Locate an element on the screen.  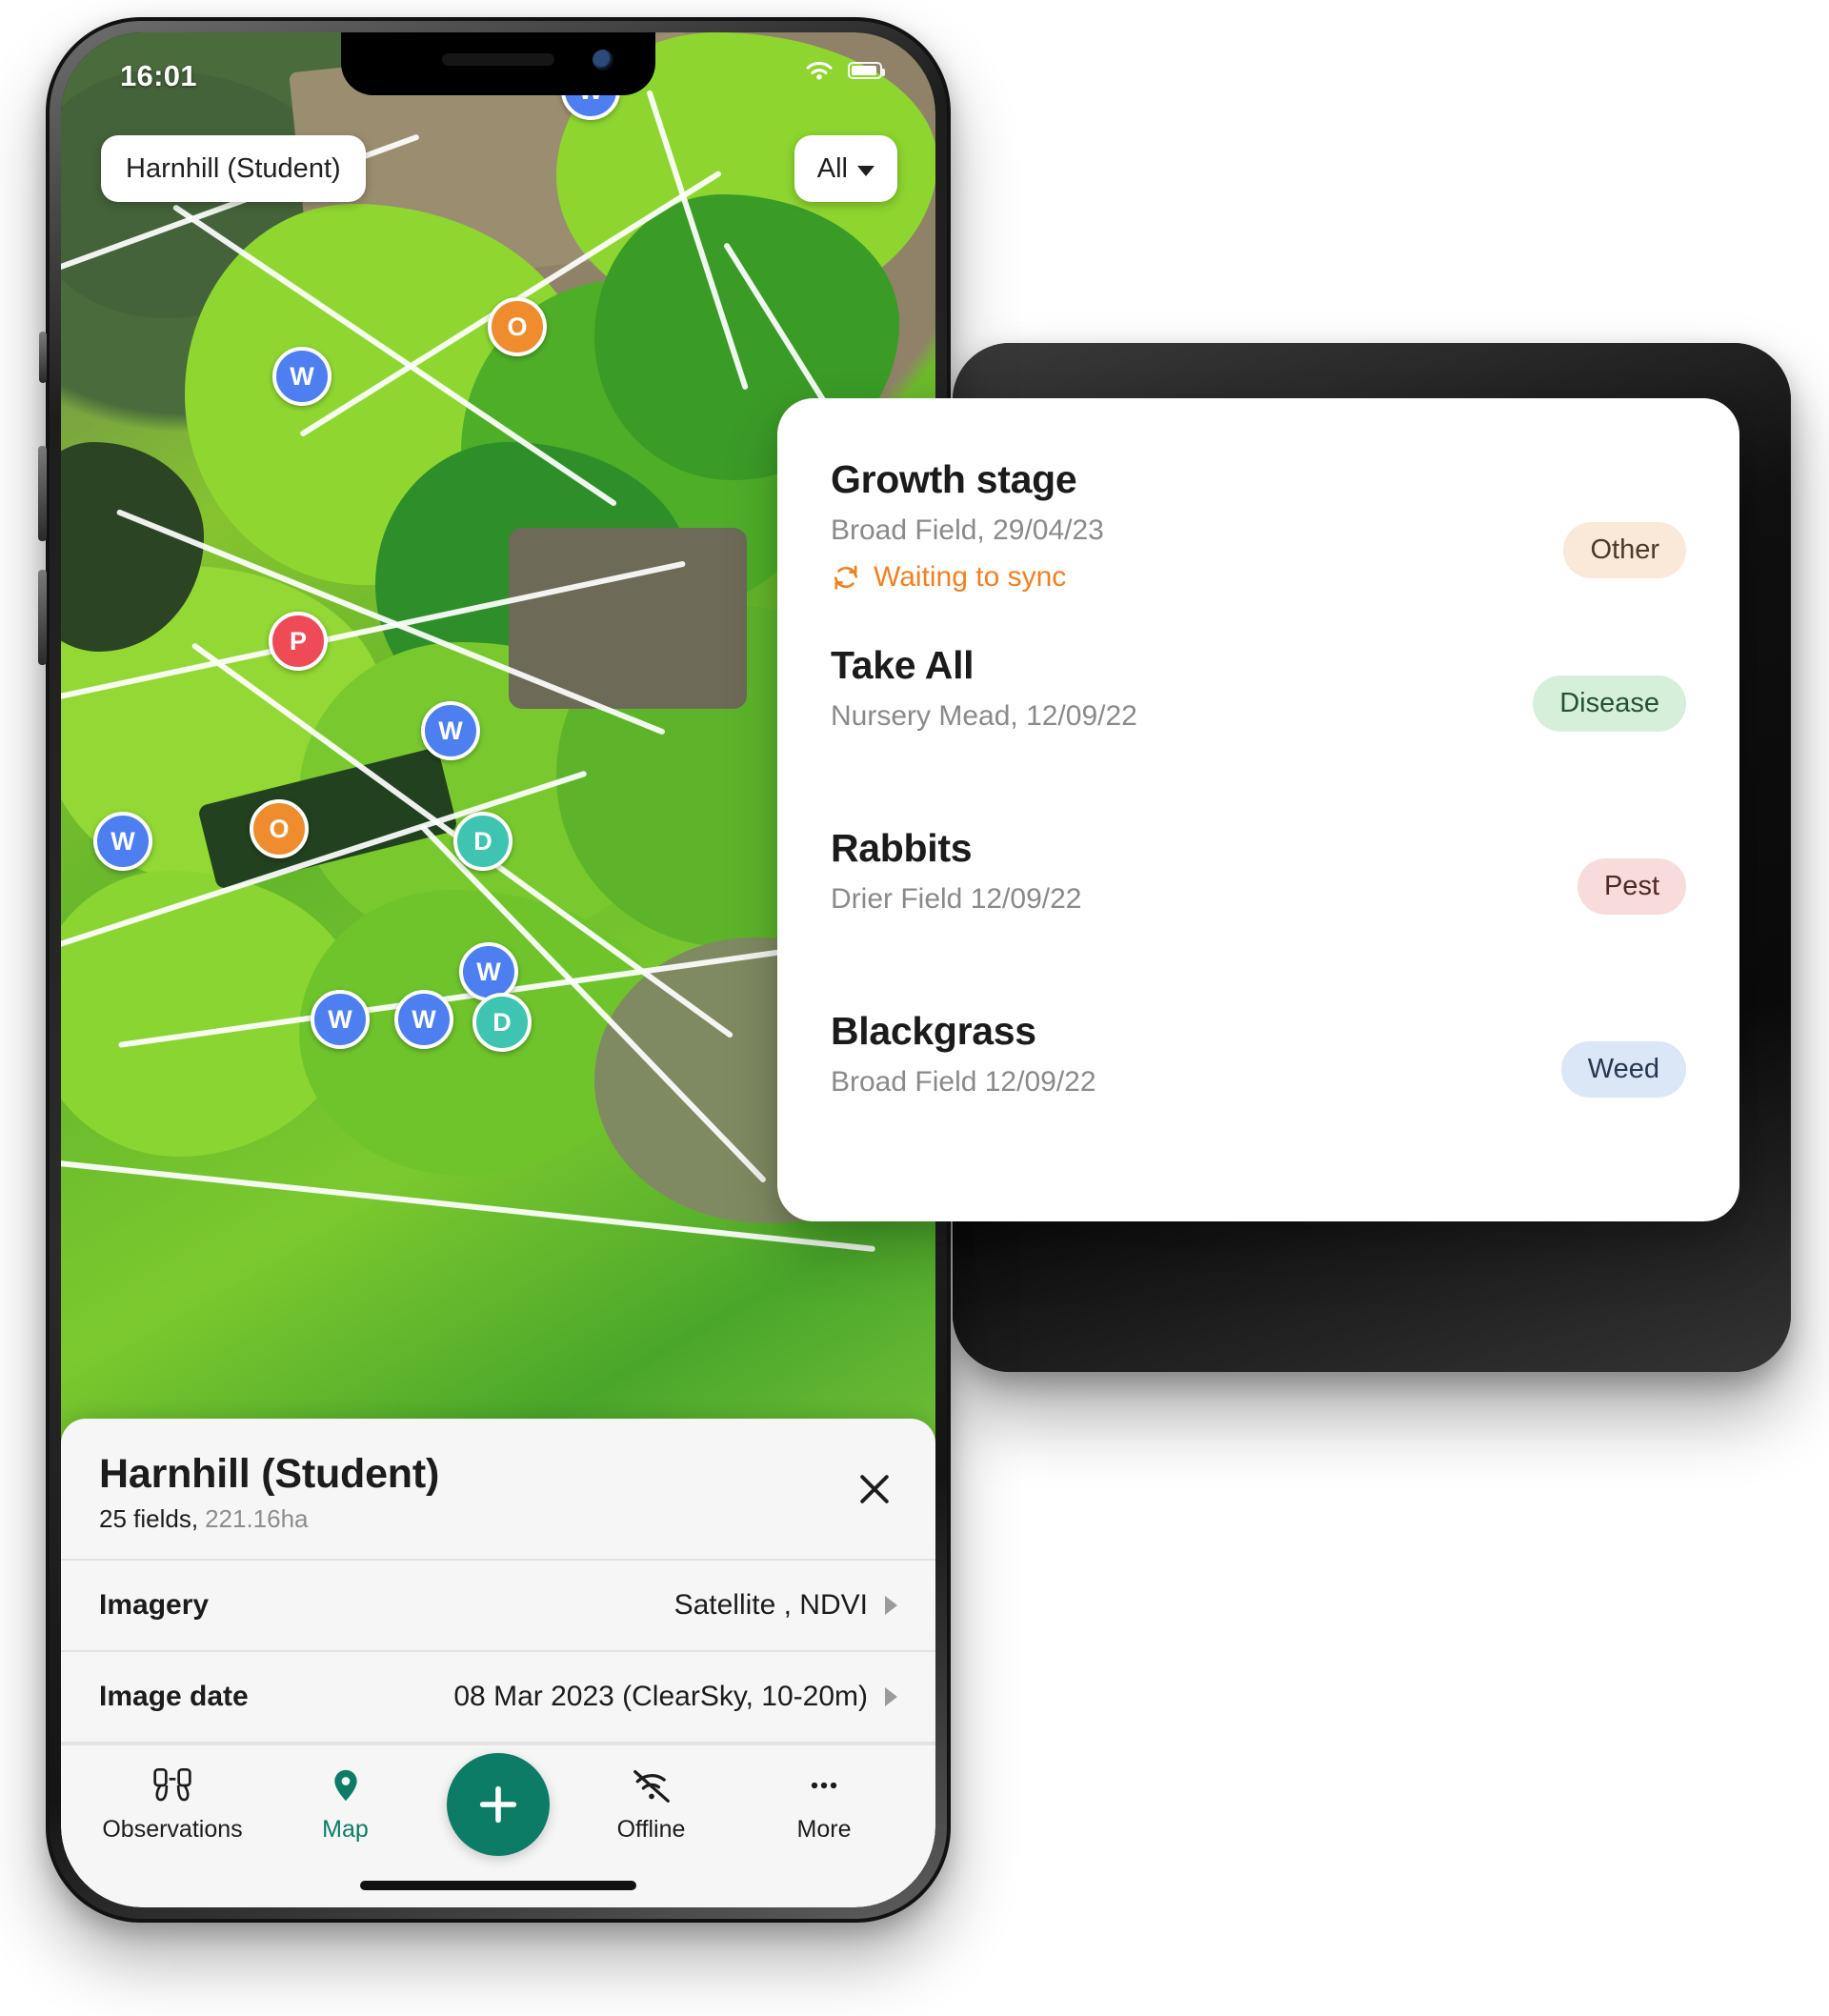
plus-icon is located at coordinates (498, 1804).